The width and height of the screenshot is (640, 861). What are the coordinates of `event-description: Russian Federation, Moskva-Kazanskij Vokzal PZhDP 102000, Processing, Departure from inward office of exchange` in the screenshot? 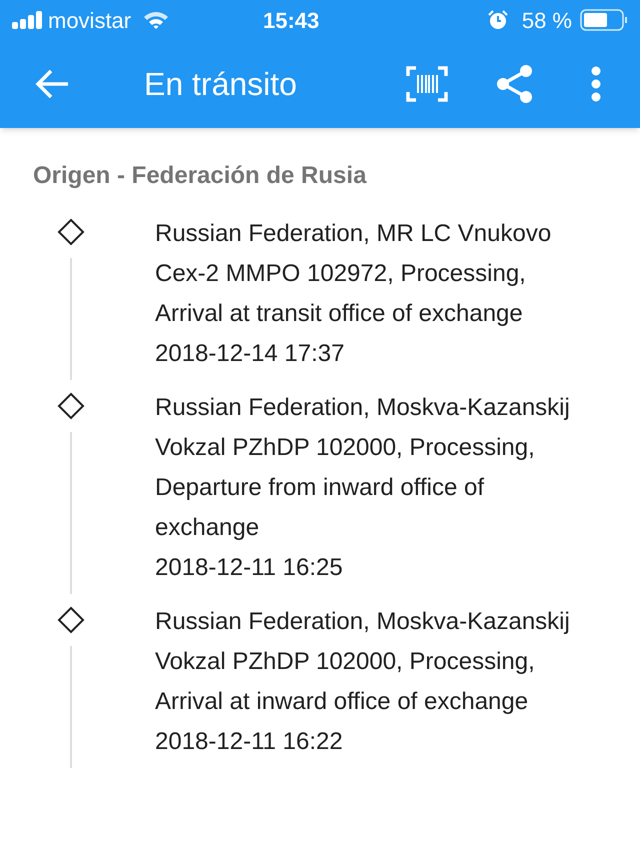 It's located at (363, 468).